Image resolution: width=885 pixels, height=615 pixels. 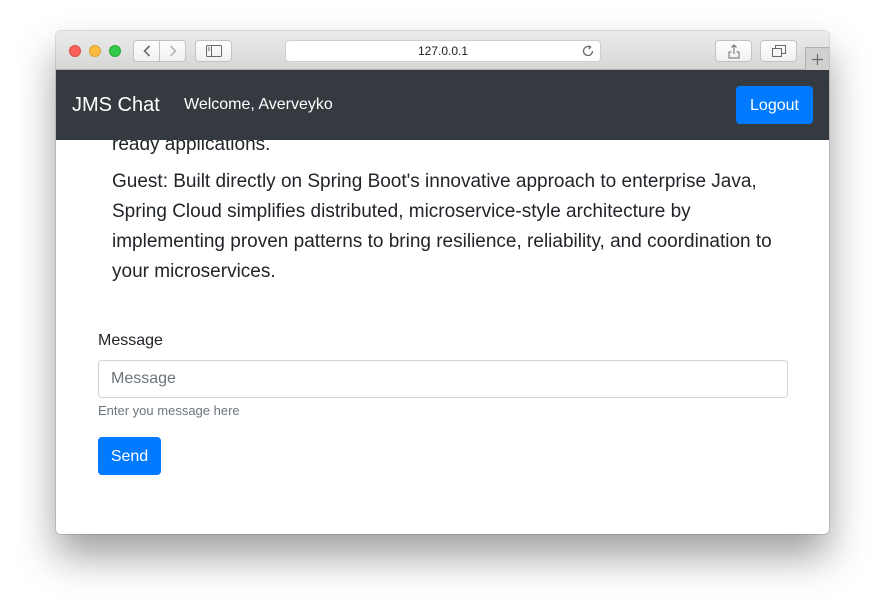 I want to click on sidebar-icon, so click(x=213, y=51).